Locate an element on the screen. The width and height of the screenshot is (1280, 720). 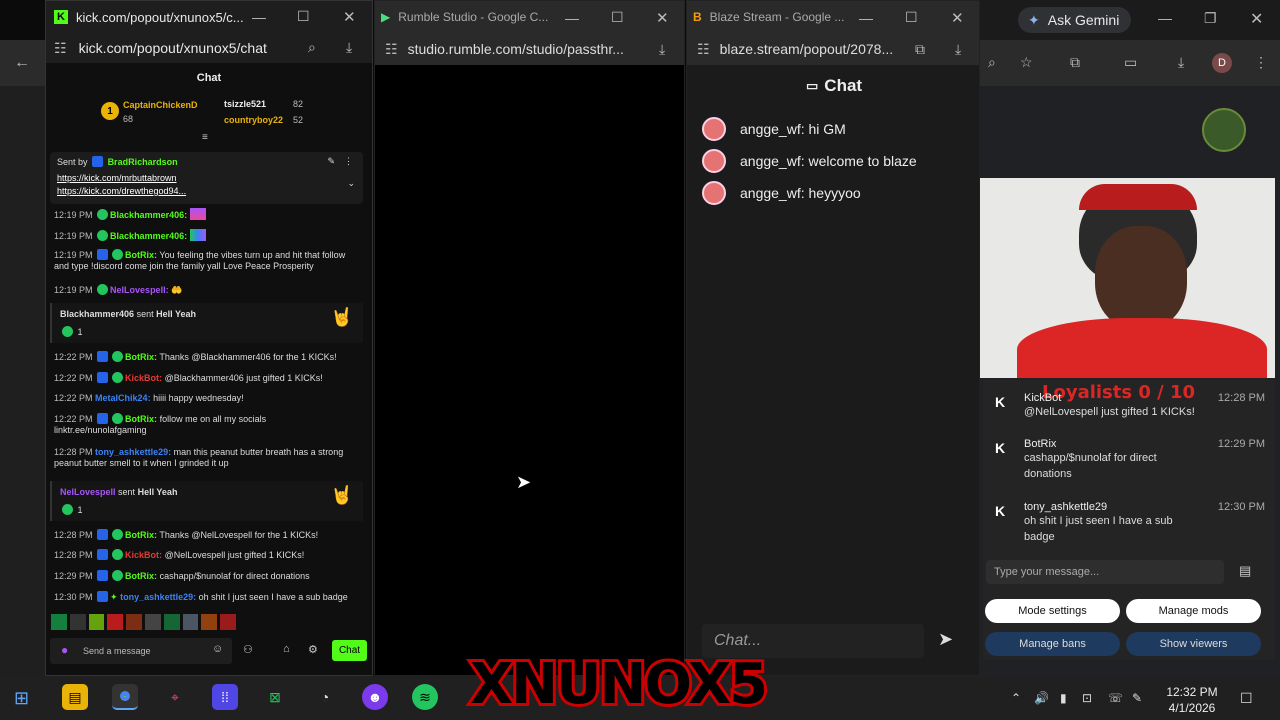
leader-score: 68 is located at coordinates (128, 119).